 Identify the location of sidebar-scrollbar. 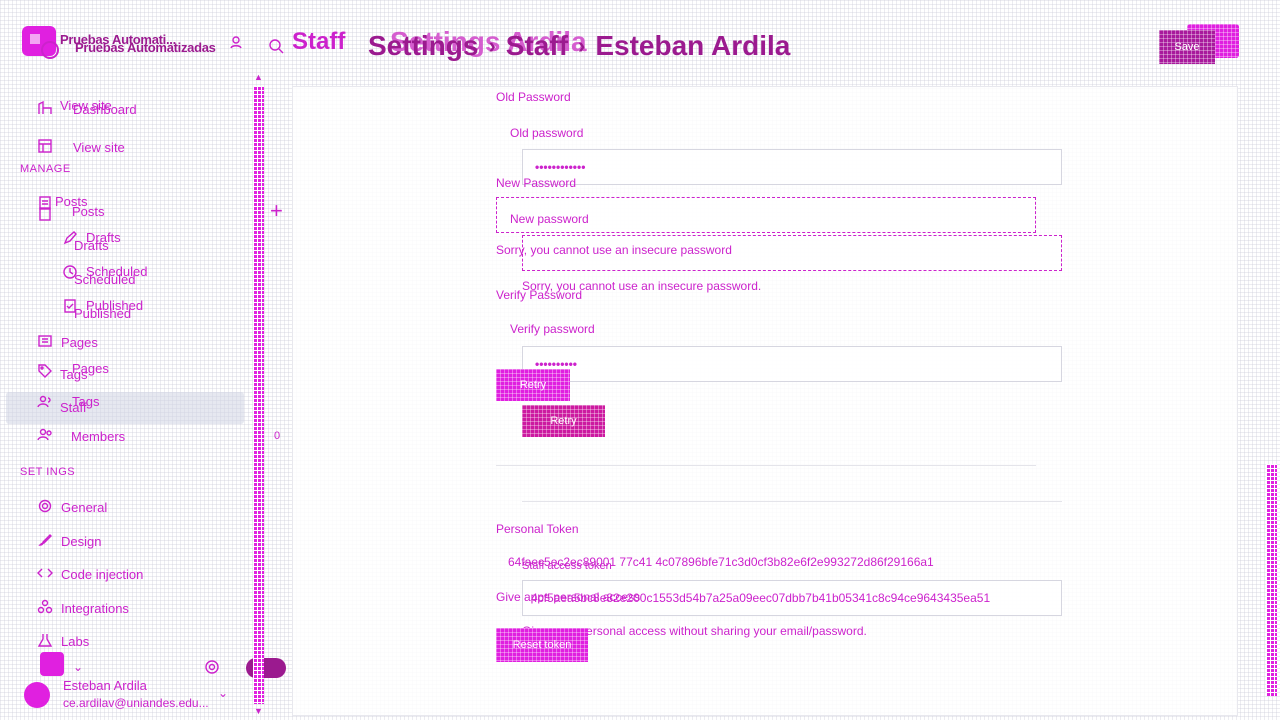
(258, 395).